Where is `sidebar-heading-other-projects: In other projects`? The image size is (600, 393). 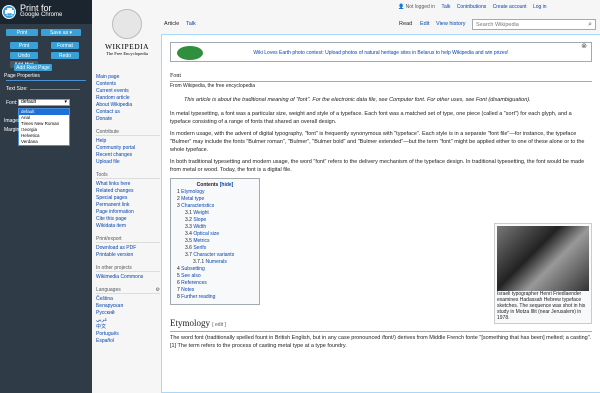
sidebar-heading-other-projects: In other projects is located at coordinates (128, 268).